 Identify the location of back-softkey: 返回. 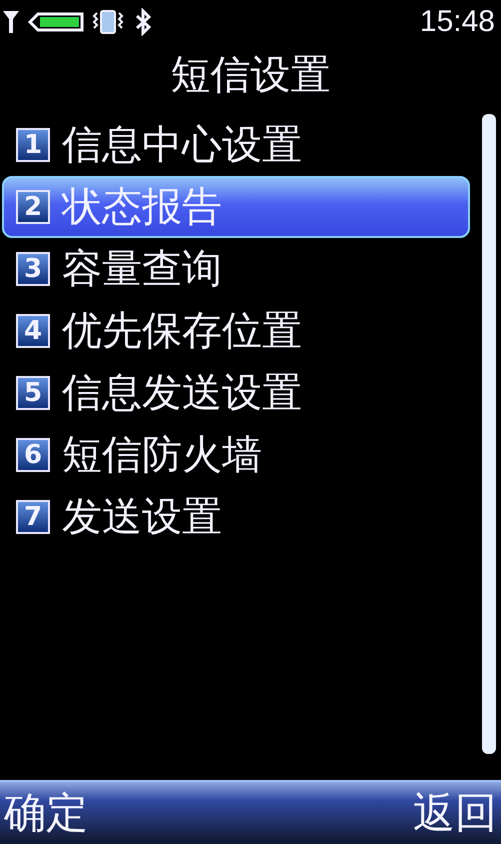
(455, 813).